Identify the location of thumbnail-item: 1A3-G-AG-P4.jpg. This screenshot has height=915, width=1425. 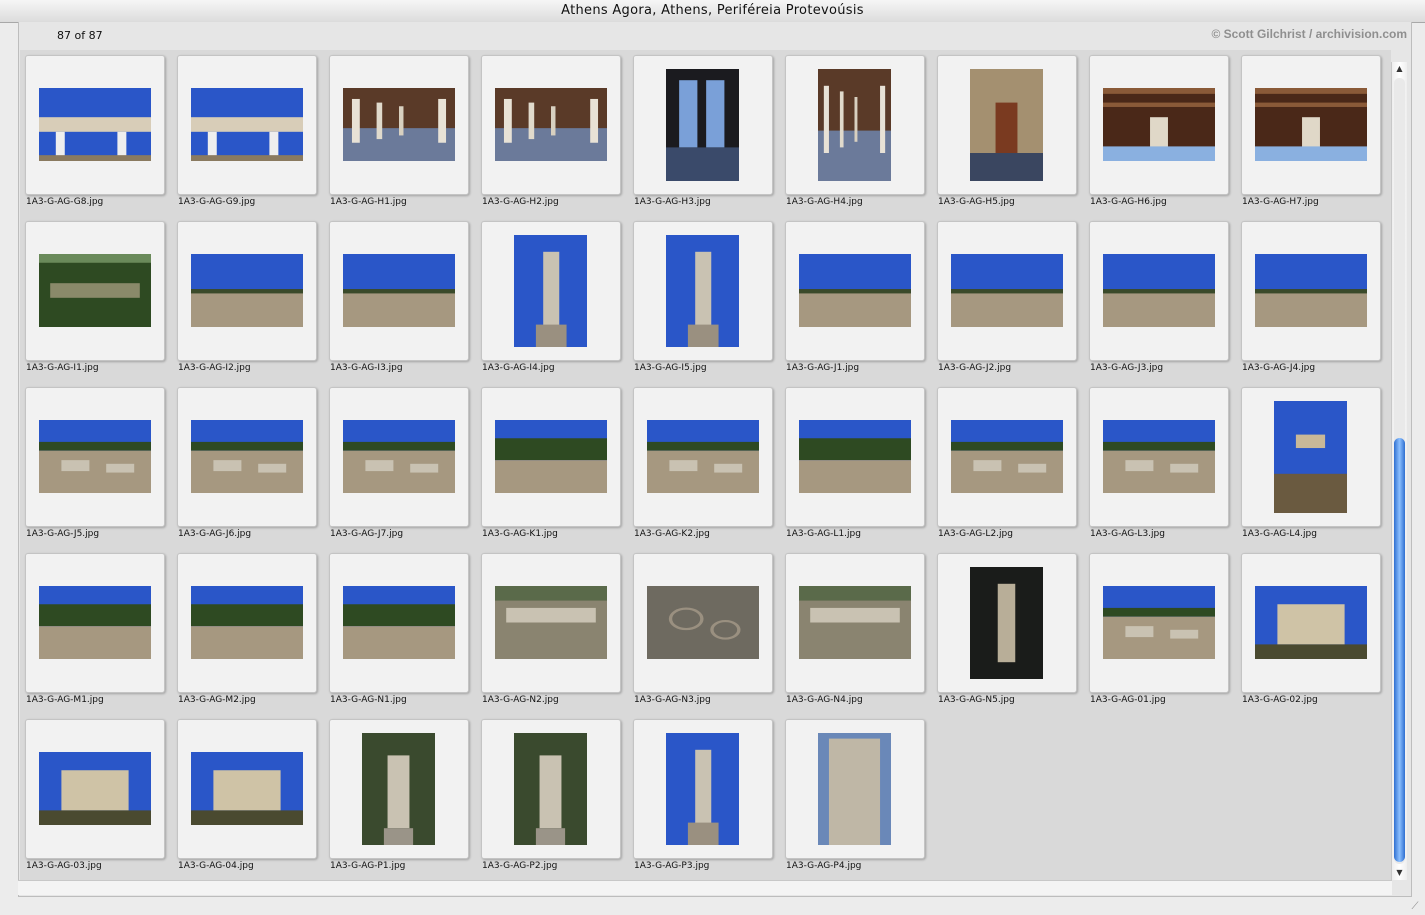
(856, 797).